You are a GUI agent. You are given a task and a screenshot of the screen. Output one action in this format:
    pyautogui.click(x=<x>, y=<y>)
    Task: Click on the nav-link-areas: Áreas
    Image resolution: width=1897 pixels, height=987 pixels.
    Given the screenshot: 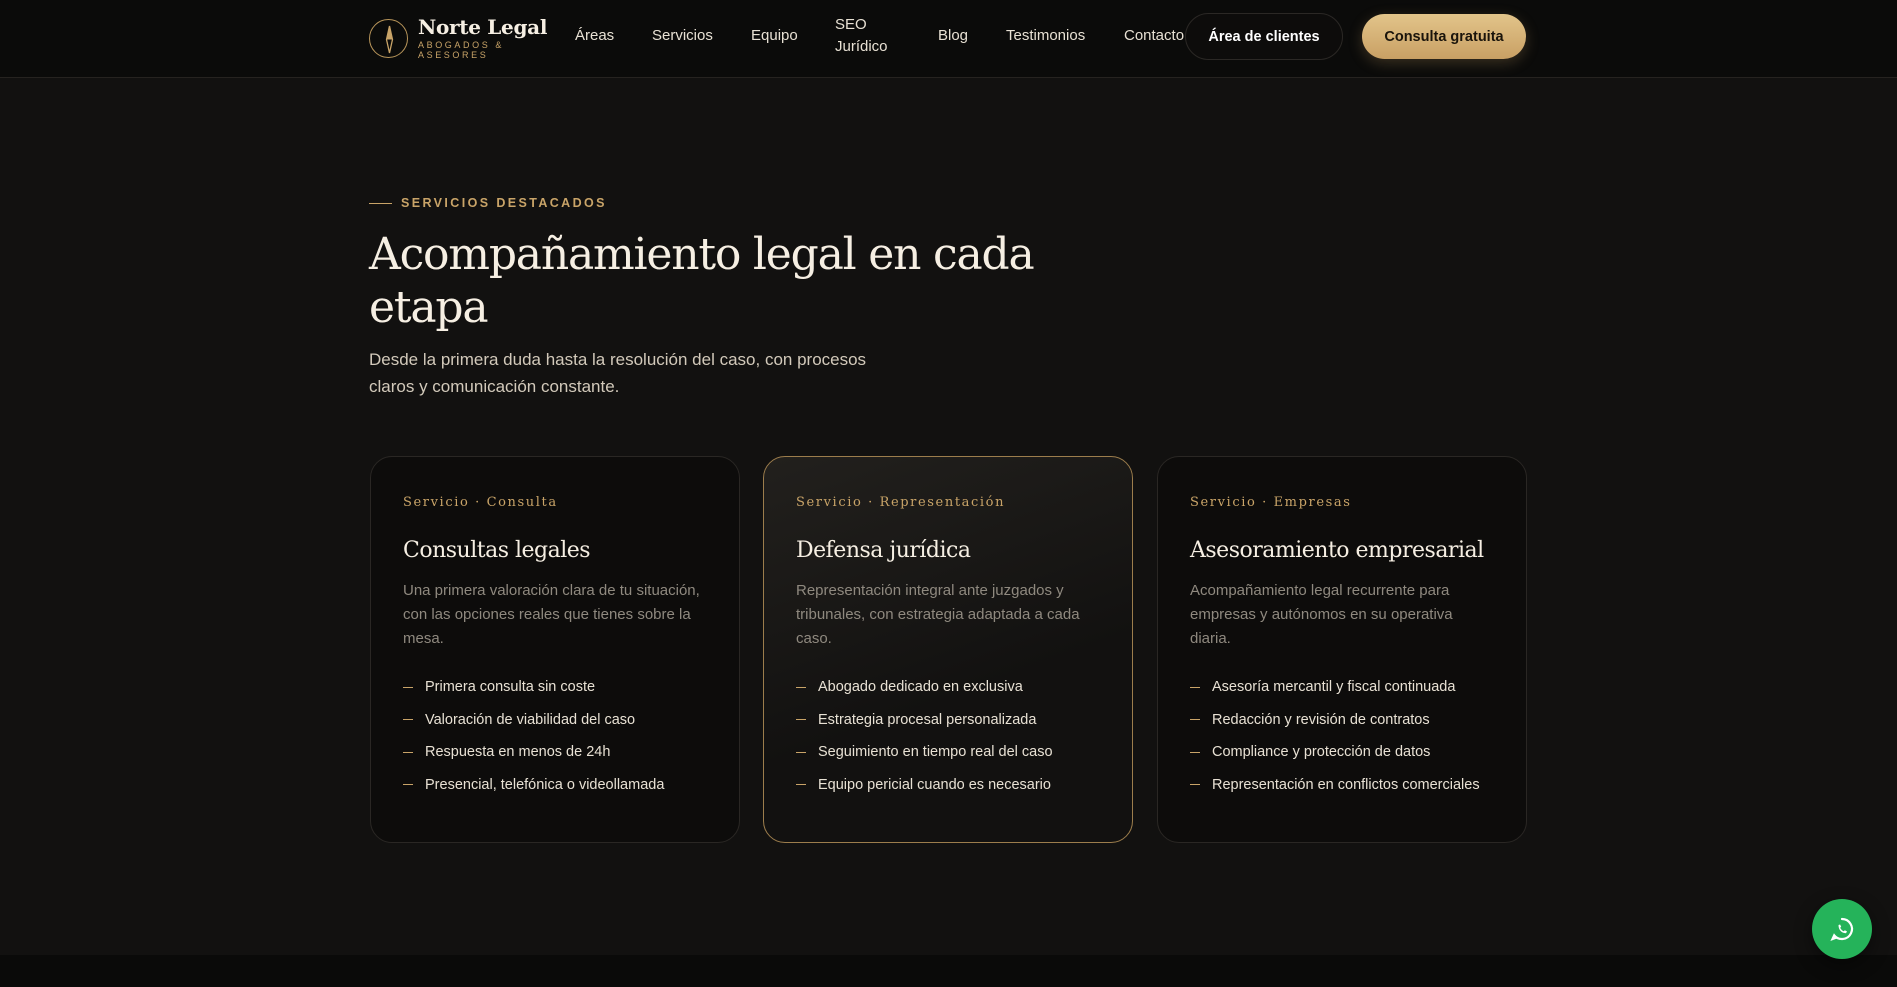 What is the action you would take?
    pyautogui.click(x=594, y=36)
    